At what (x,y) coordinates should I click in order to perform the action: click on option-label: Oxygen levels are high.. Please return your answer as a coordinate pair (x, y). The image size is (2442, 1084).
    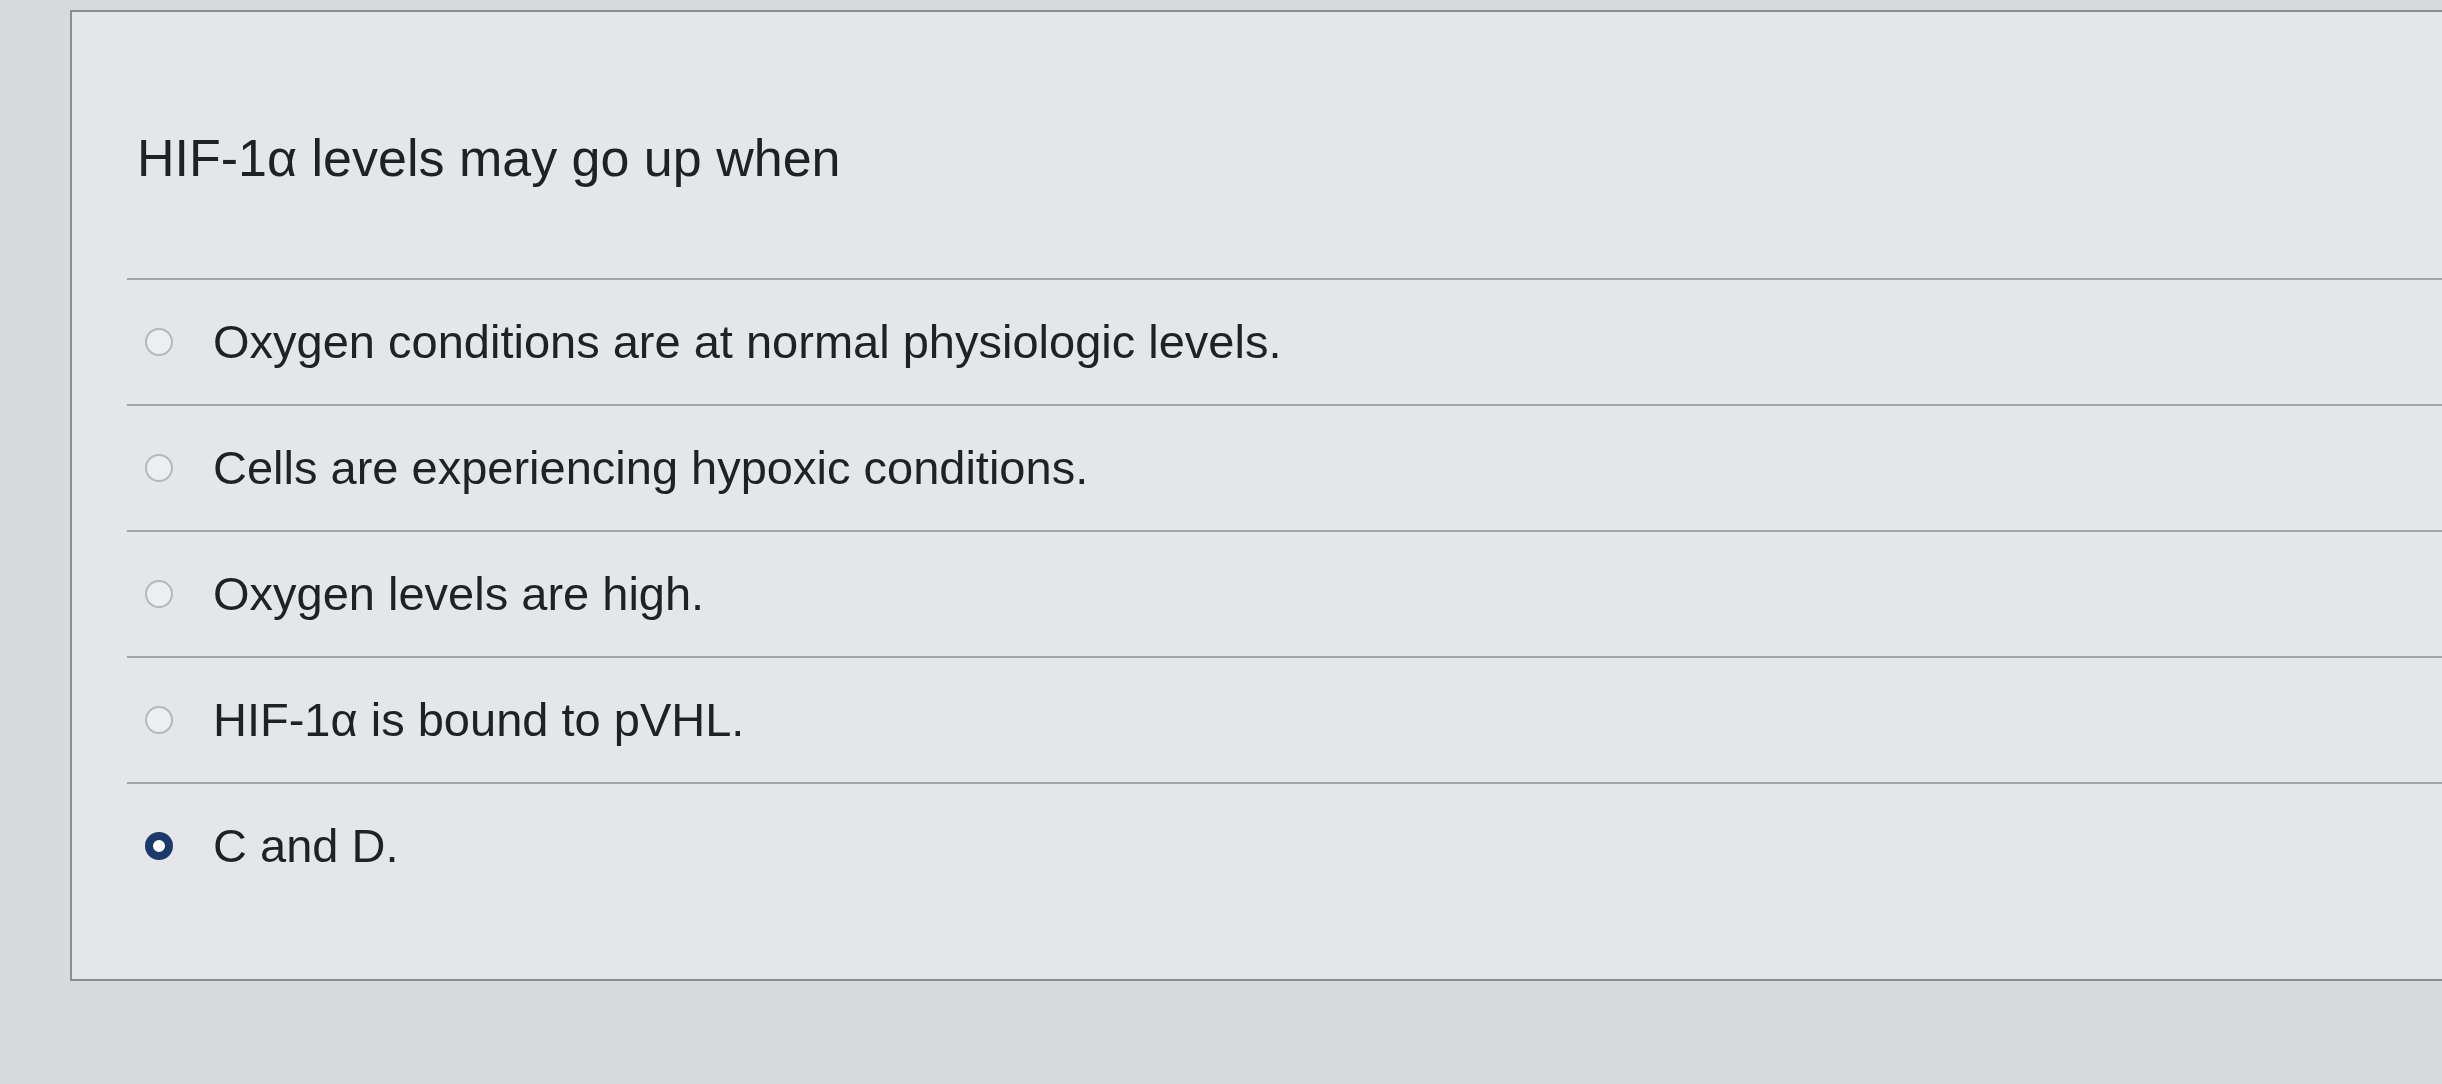
    Looking at the image, I should click on (459, 594).